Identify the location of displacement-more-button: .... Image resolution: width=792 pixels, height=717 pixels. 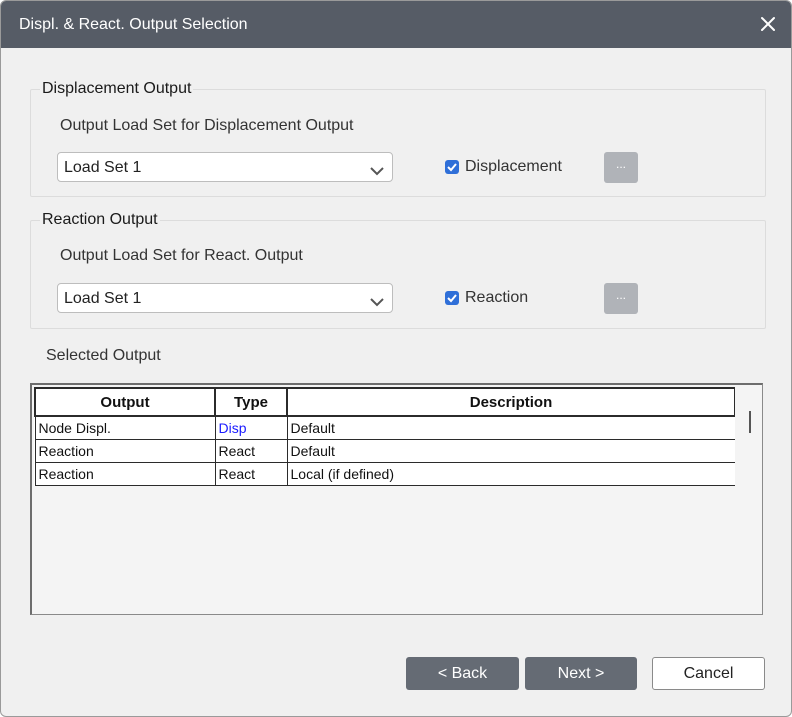
(621, 167).